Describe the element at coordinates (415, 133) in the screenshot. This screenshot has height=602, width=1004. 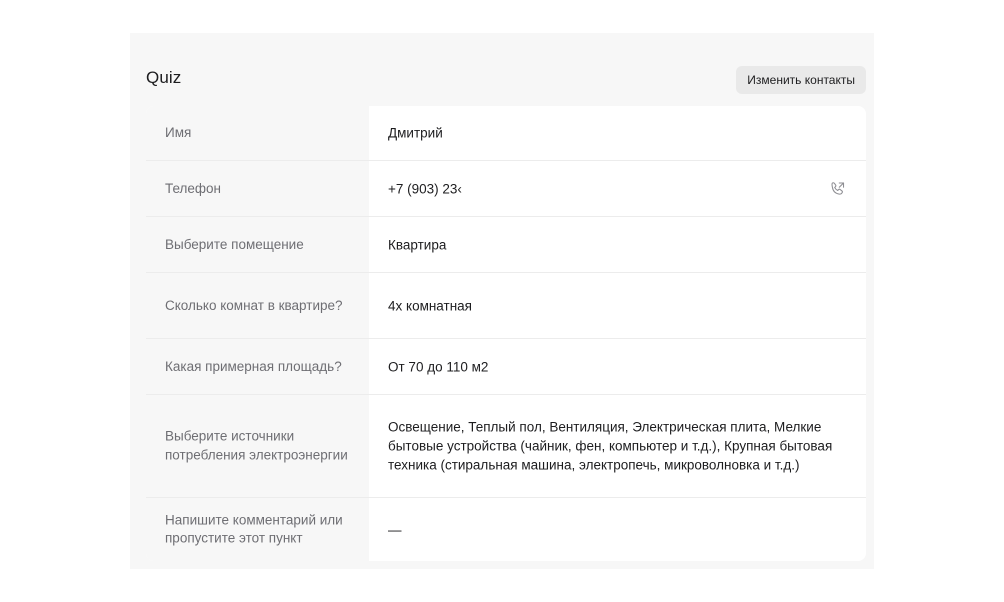
I see `row-value: Дмитрий` at that location.